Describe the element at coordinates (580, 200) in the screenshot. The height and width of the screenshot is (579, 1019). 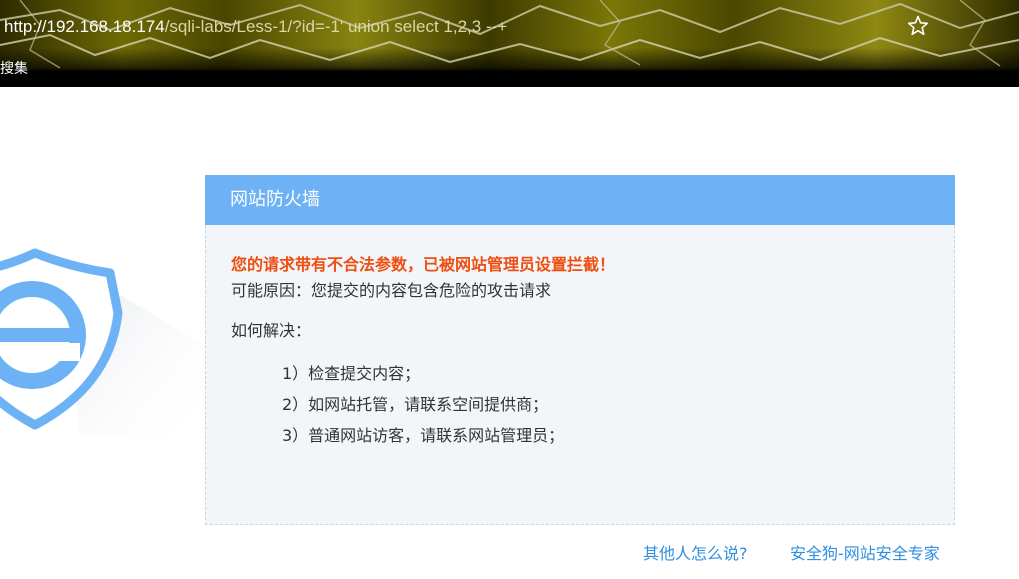
I see `panel-title: 网站防火墙` at that location.